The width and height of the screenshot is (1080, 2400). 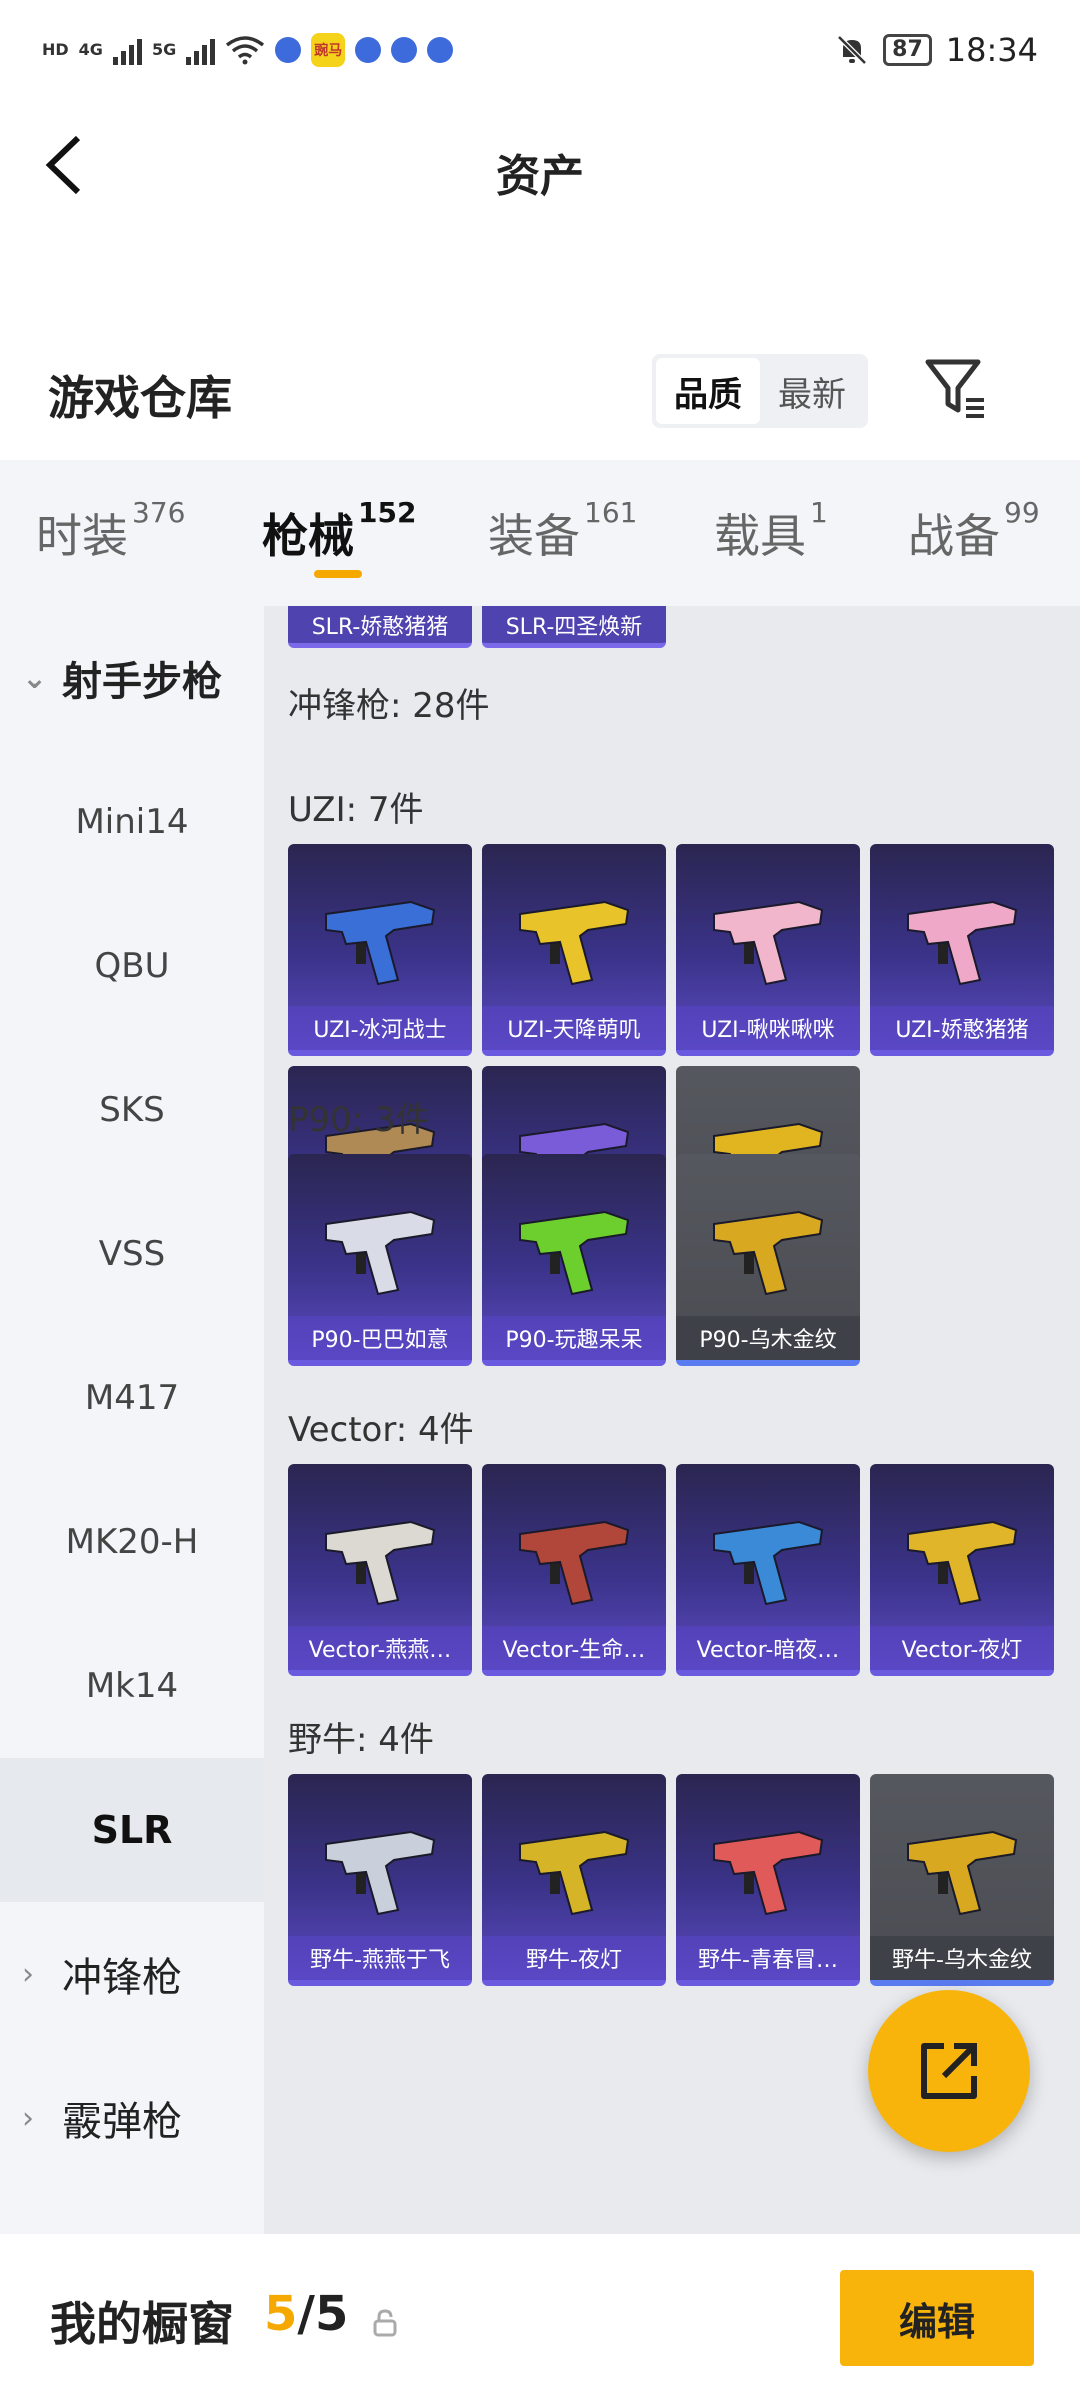 I want to click on lock-icon, so click(x=385, y=2323).